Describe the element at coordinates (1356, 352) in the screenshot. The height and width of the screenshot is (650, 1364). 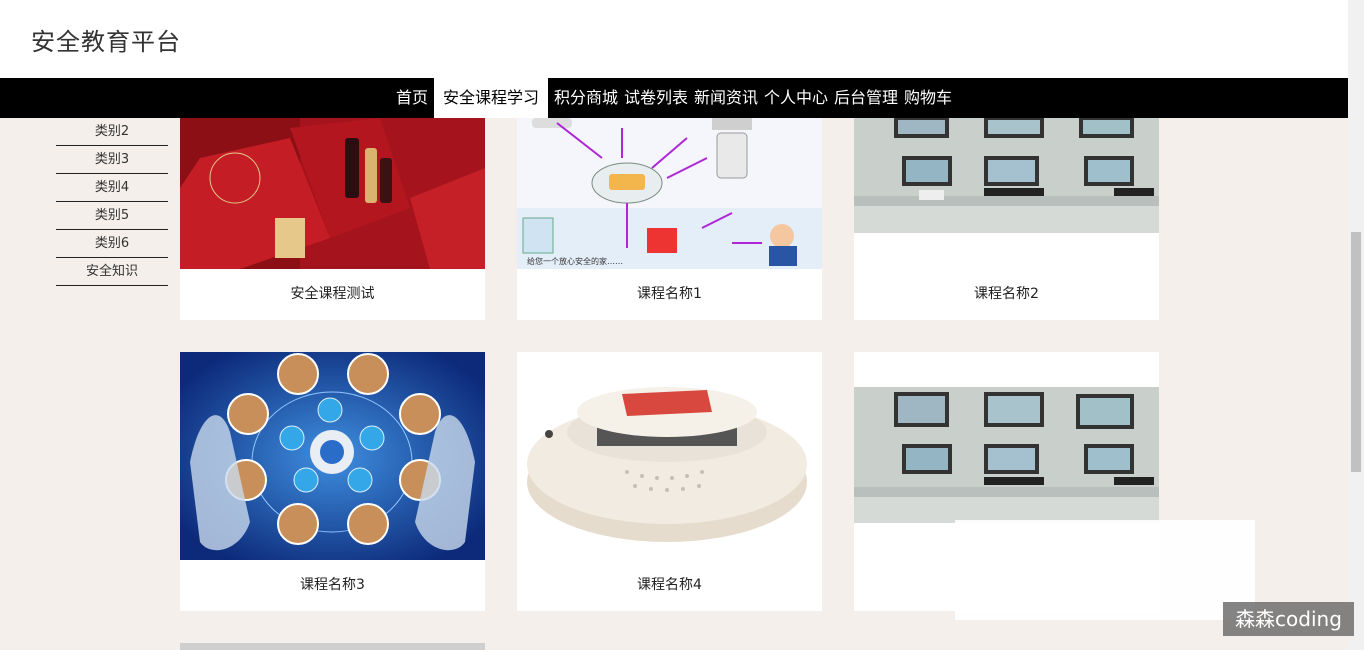
I see `scrollbar-thumb` at that location.